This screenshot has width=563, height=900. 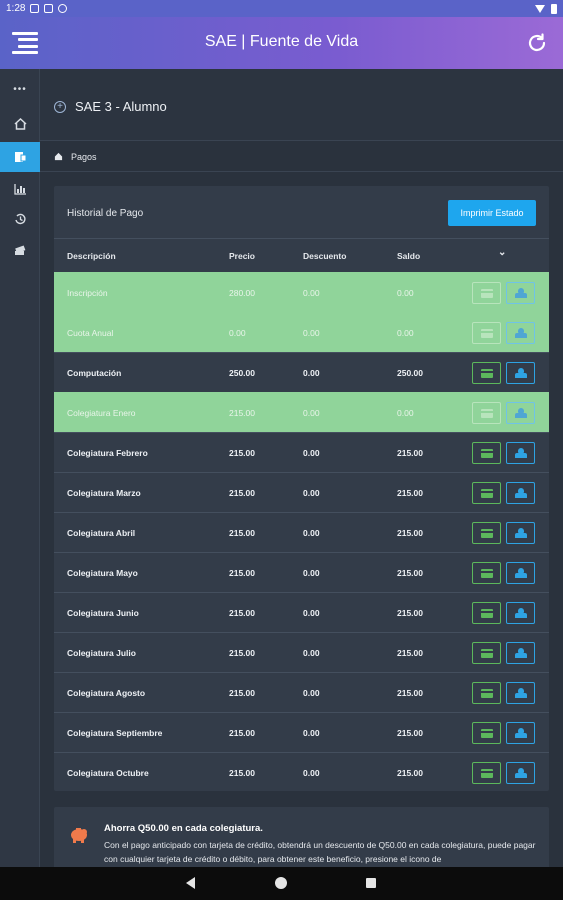 I want to click on home-icon, so click(x=58, y=156).